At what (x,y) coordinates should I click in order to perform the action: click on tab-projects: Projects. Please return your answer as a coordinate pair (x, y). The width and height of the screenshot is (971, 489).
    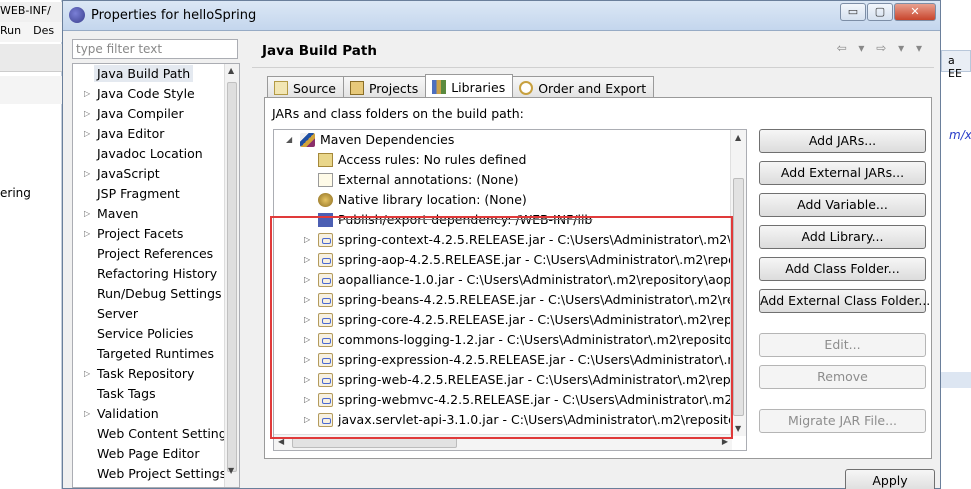
    Looking at the image, I should click on (384, 86).